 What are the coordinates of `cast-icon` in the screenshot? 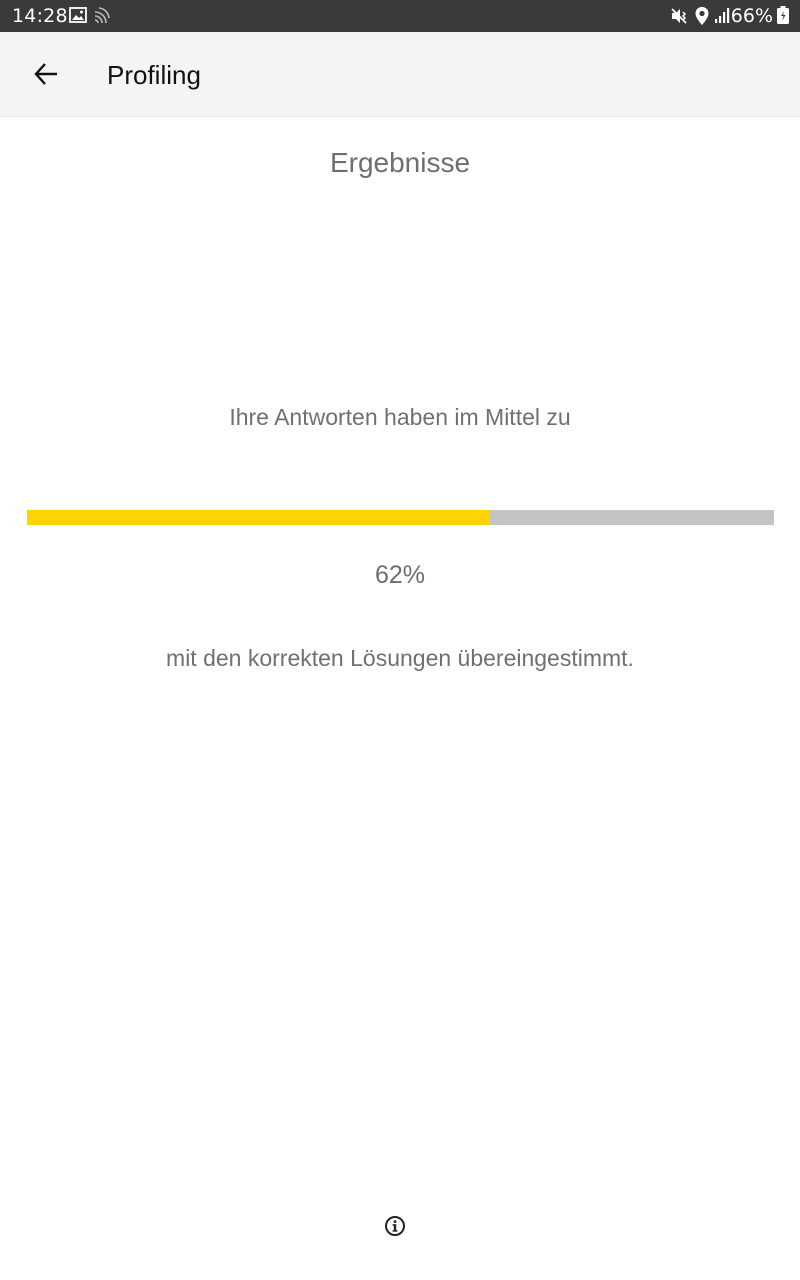 It's located at (102, 17).